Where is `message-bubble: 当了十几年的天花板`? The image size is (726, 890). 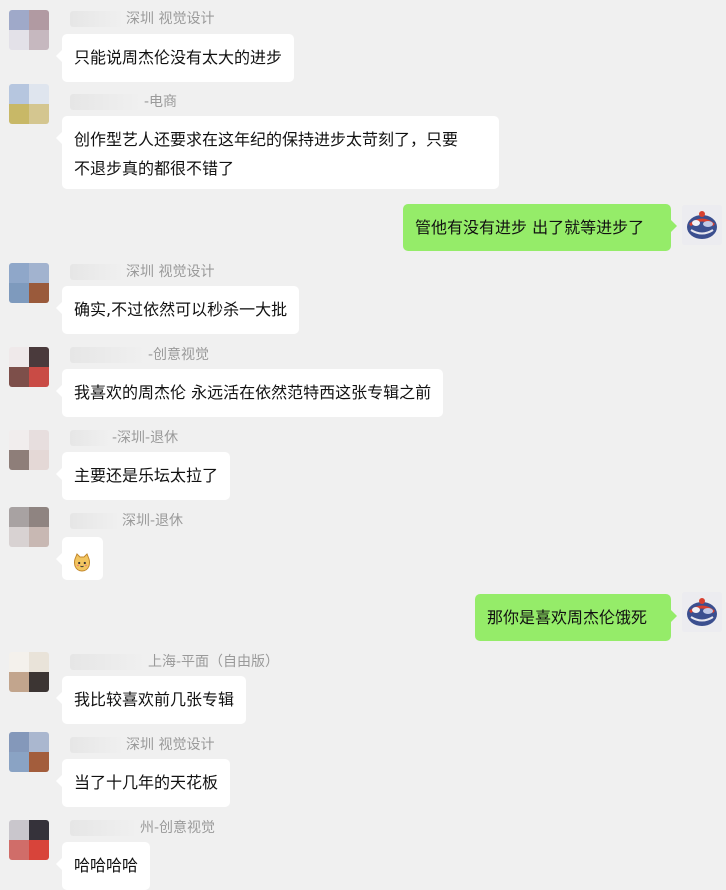
message-bubble: 当了十几年的天花板 is located at coordinates (143, 783).